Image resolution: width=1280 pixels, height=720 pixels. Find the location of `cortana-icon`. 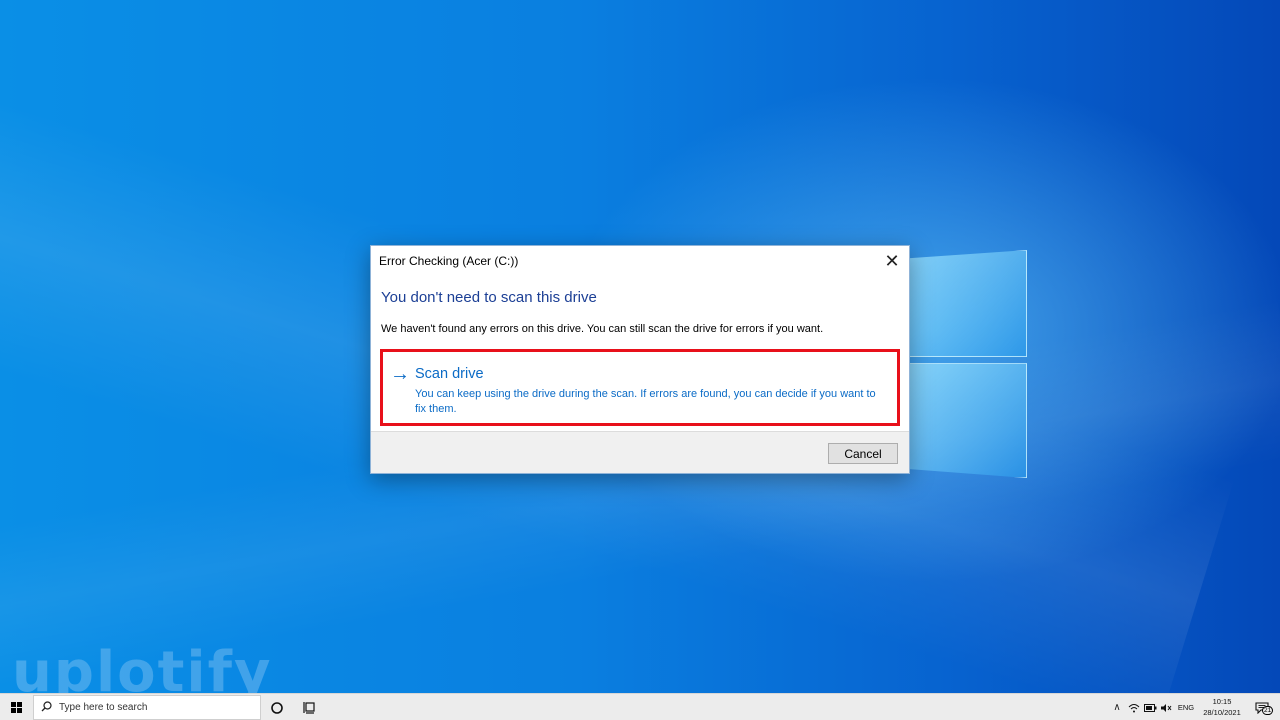

cortana-icon is located at coordinates (277, 707).